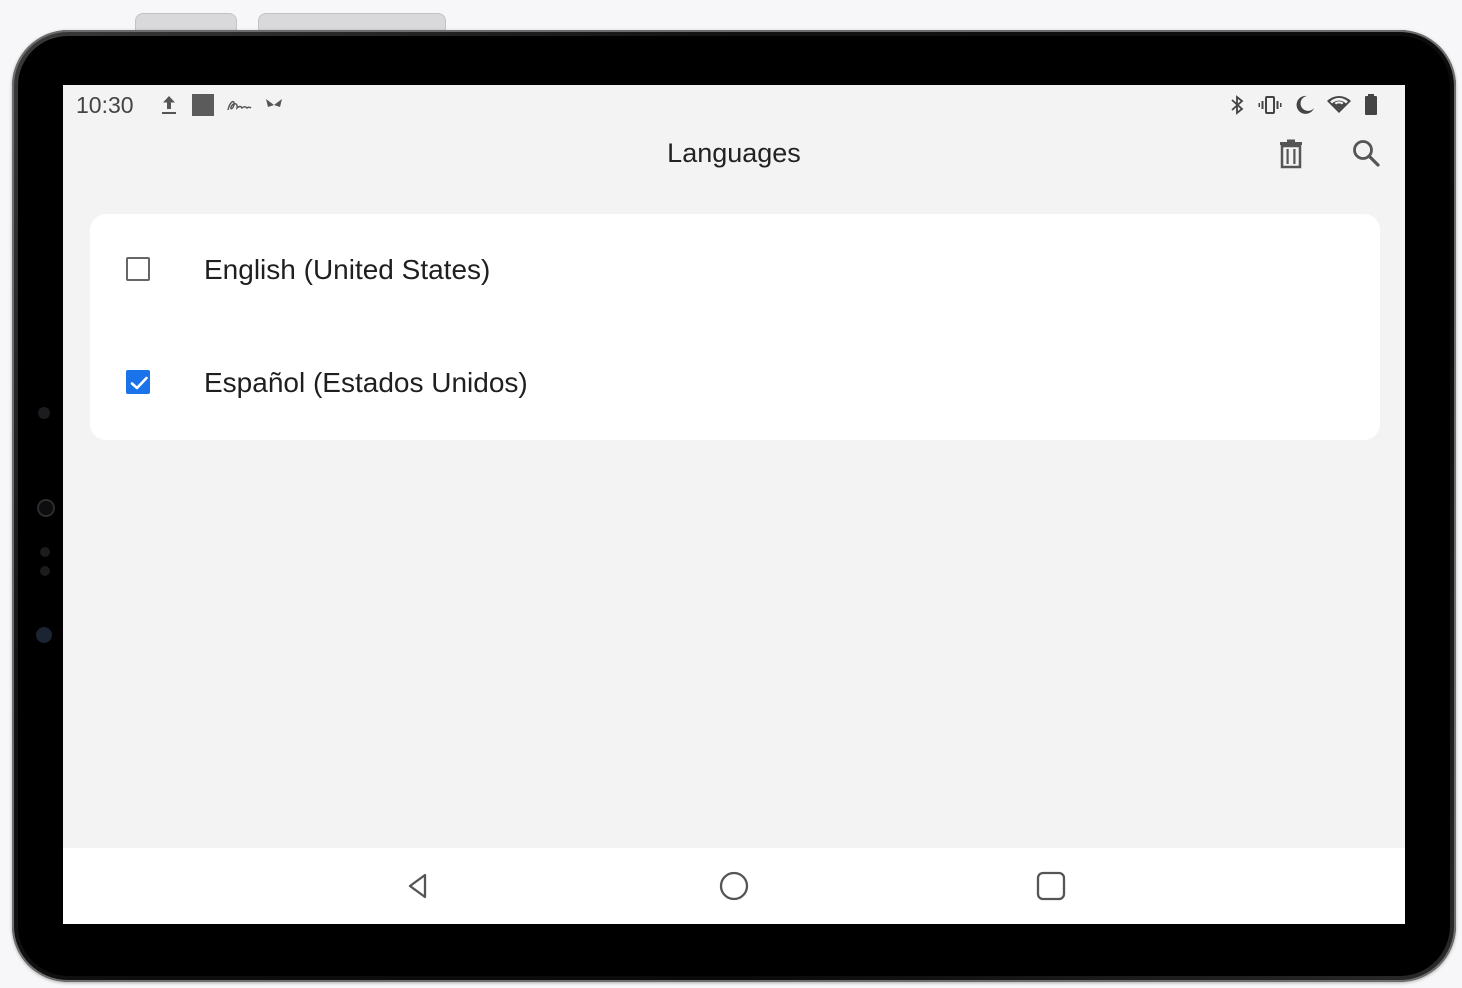  What do you see at coordinates (44, 635) in the screenshot?
I see `front-camera` at bounding box center [44, 635].